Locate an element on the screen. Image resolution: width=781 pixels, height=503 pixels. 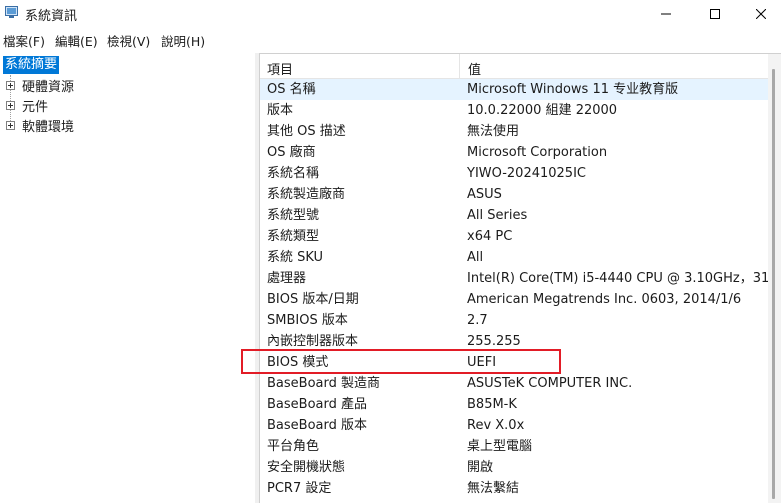
row-value-cell: Rev X.0x is located at coordinates (496, 425).